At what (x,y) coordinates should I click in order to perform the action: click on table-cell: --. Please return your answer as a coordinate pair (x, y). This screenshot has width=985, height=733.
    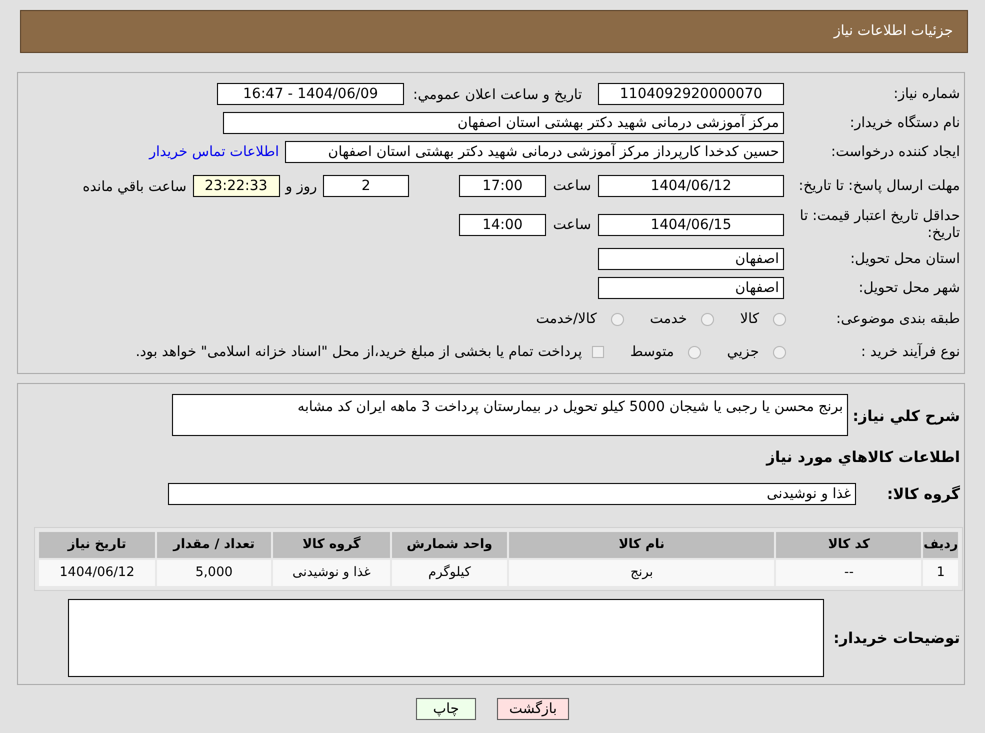
    Looking at the image, I should click on (849, 573).